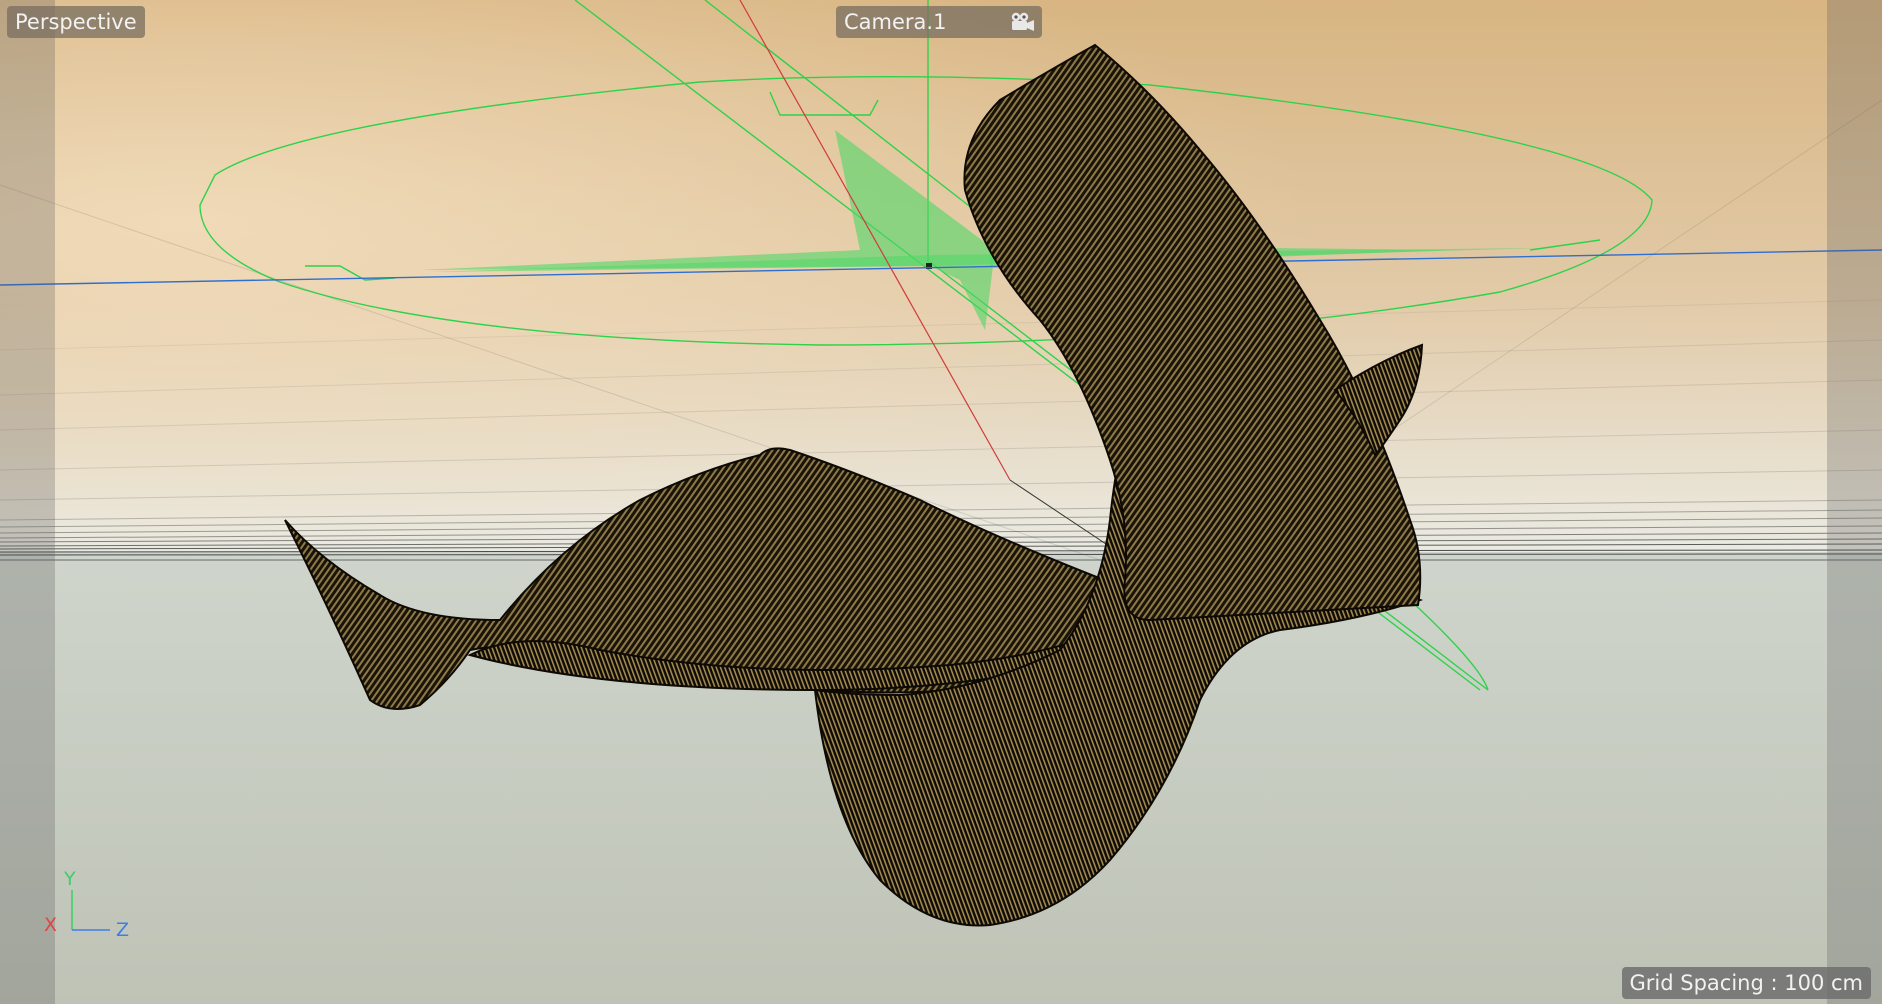 Image resolution: width=1882 pixels, height=1004 pixels. What do you see at coordinates (51, 925) in the screenshot?
I see `axis-x-label: X` at bounding box center [51, 925].